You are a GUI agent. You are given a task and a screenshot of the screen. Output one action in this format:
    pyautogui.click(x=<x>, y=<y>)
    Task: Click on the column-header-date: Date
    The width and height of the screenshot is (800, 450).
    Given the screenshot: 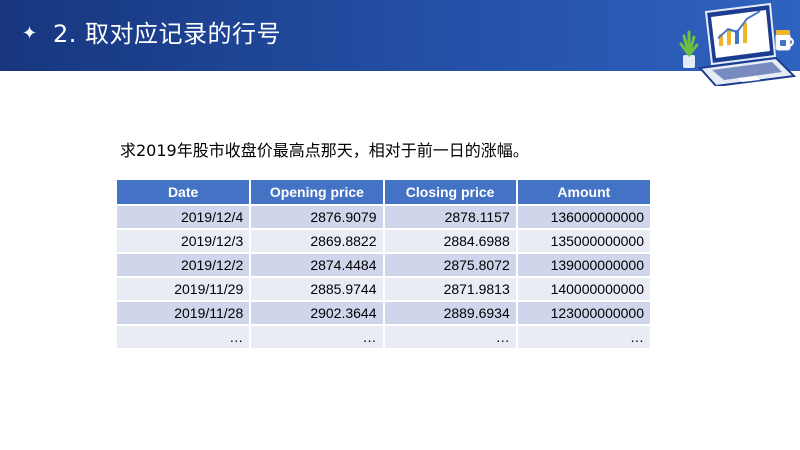 What is the action you would take?
    pyautogui.click(x=184, y=193)
    